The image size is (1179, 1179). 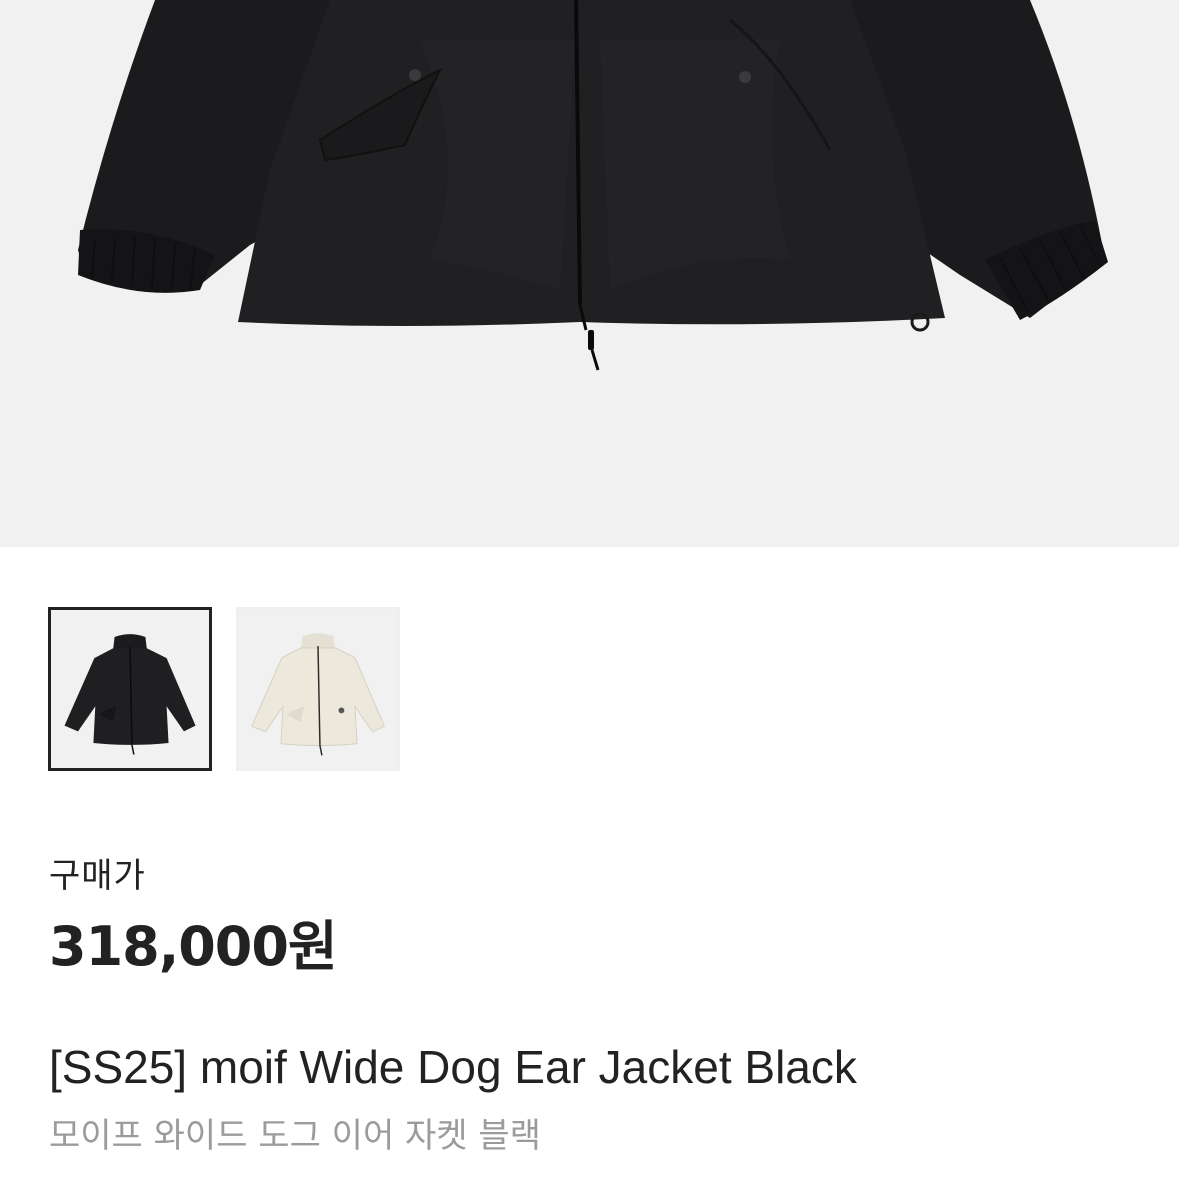 I want to click on thumbnail-ivory, so click(x=318, y=689).